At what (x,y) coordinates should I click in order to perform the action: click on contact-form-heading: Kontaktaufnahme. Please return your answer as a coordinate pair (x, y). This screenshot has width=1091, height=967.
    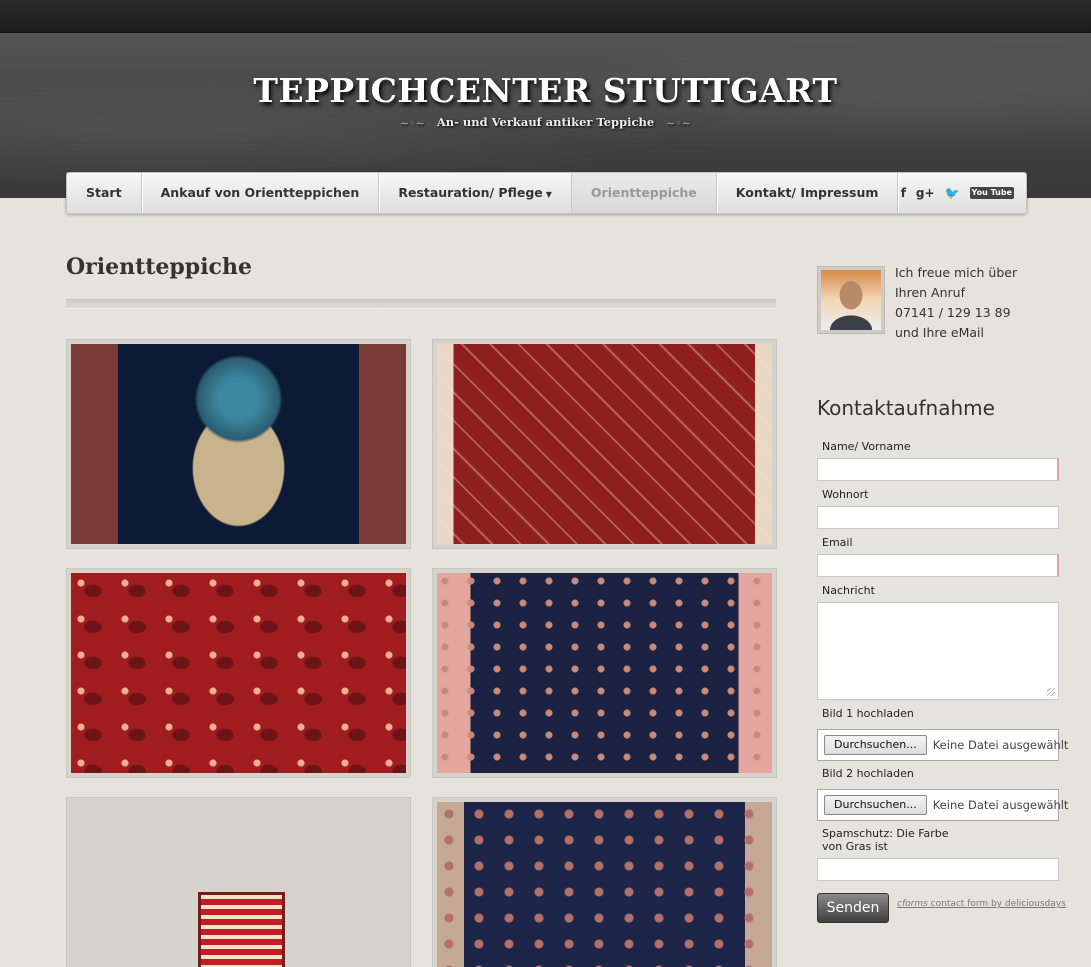
    Looking at the image, I should click on (906, 408).